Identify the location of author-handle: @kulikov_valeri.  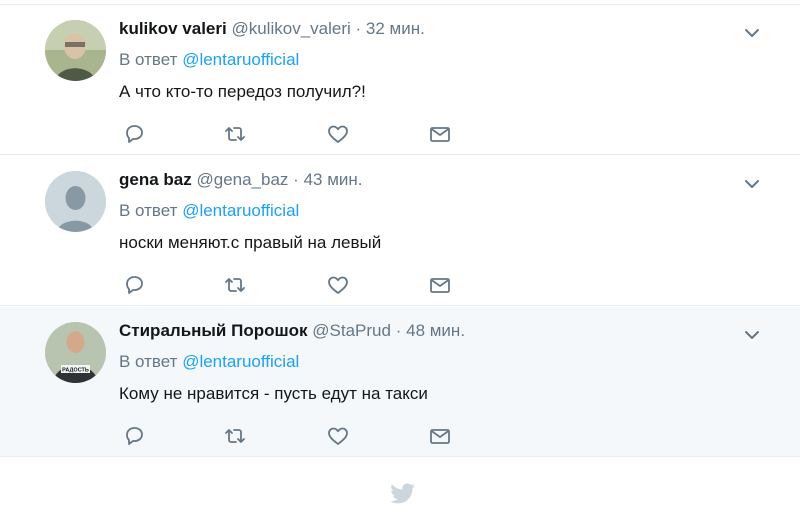
(290, 28).